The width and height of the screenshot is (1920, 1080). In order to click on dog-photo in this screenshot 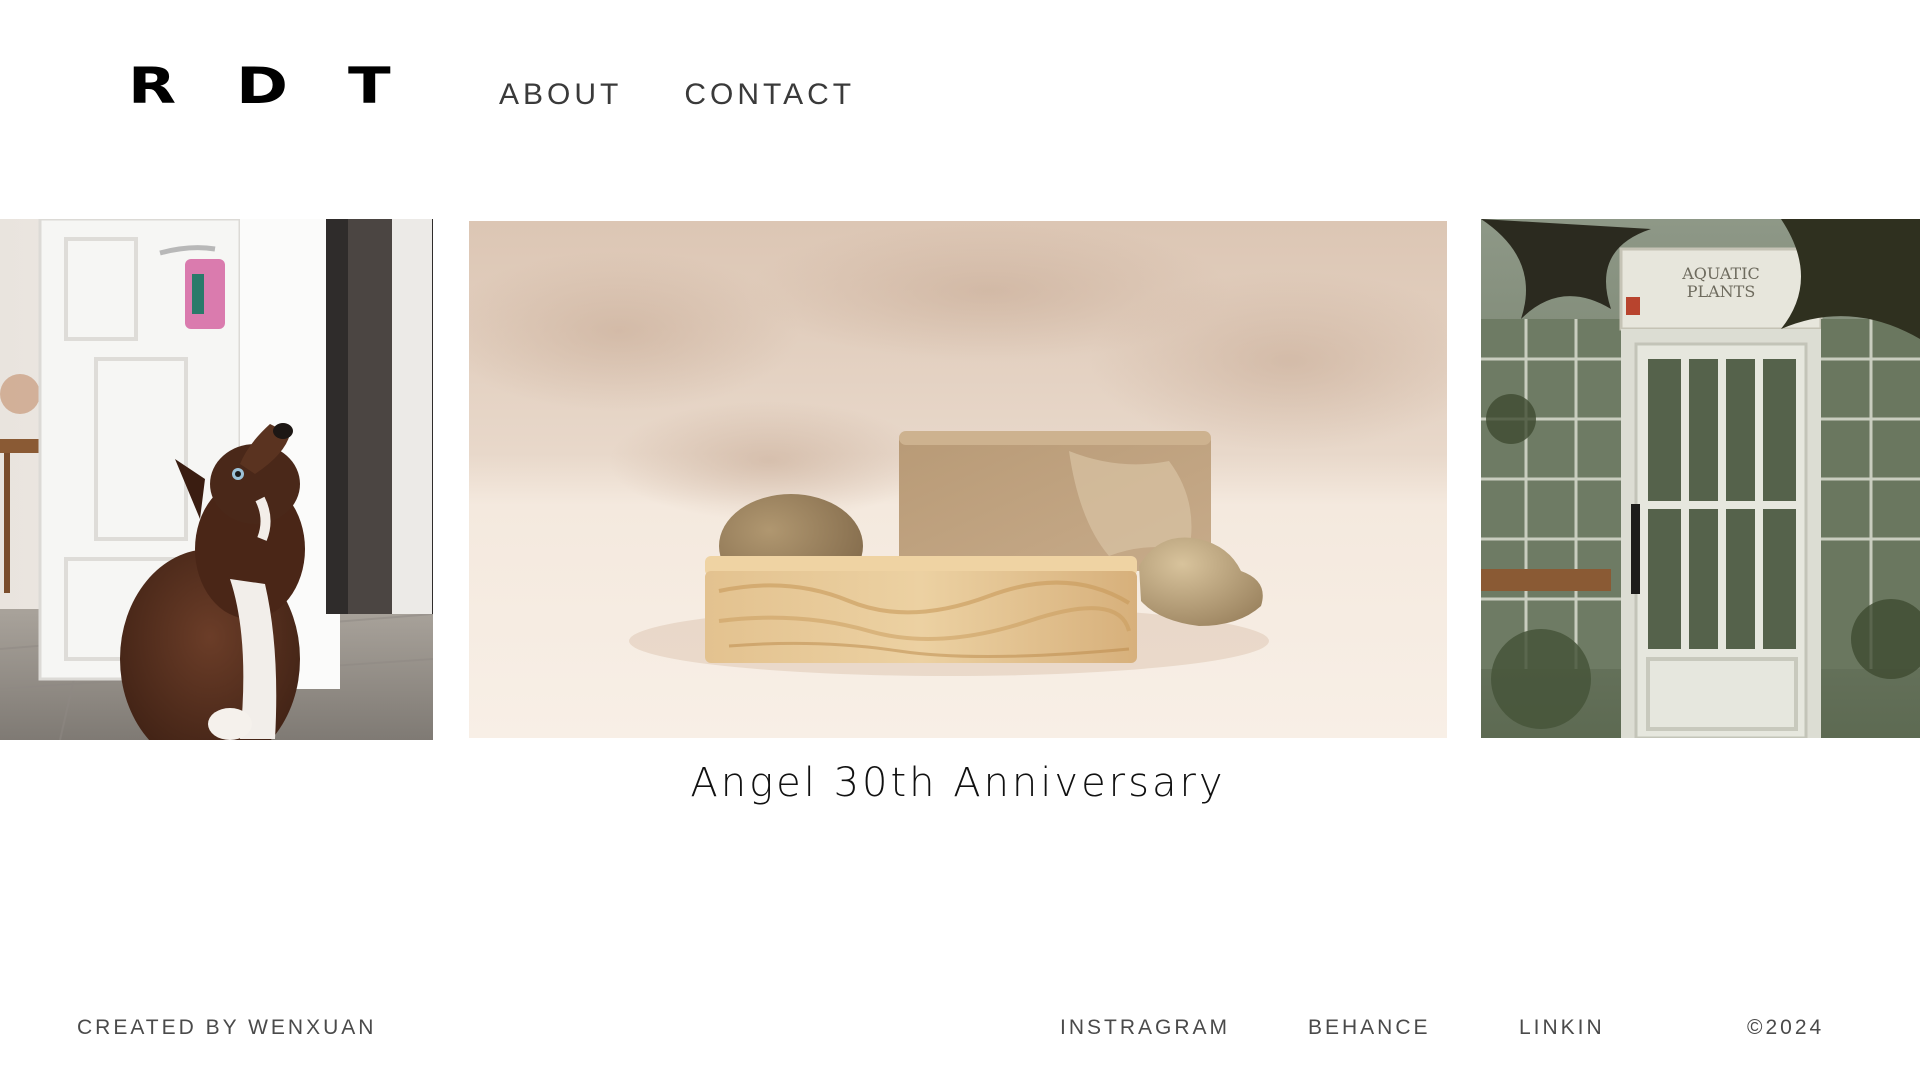, I will do `click(216, 479)`.